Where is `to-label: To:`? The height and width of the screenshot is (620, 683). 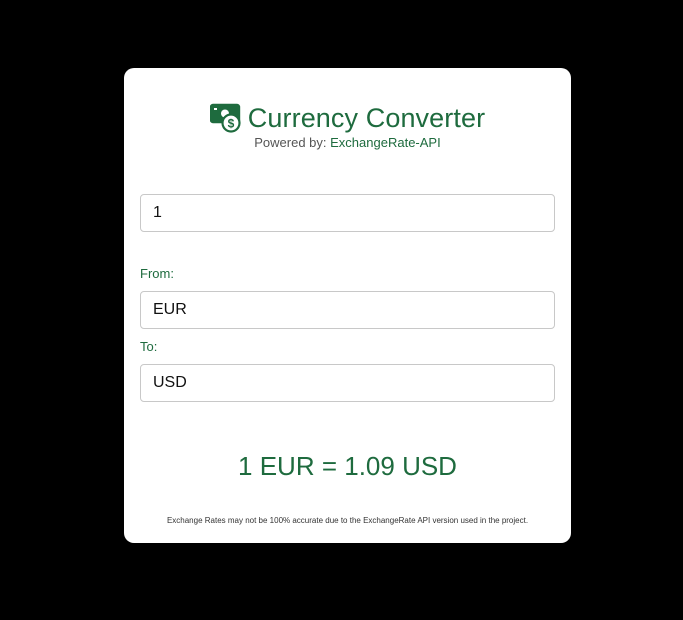
to-label: To: is located at coordinates (149, 346).